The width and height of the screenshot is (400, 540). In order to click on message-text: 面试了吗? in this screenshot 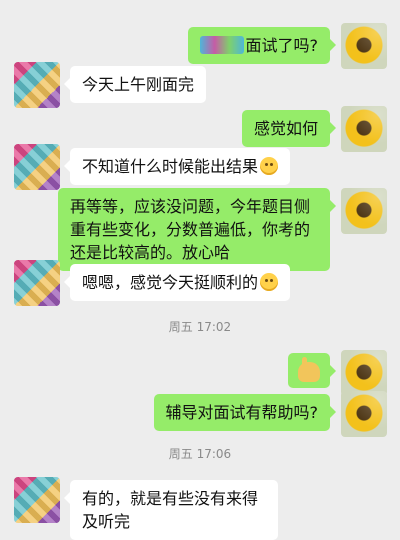, I will do `click(282, 45)`.